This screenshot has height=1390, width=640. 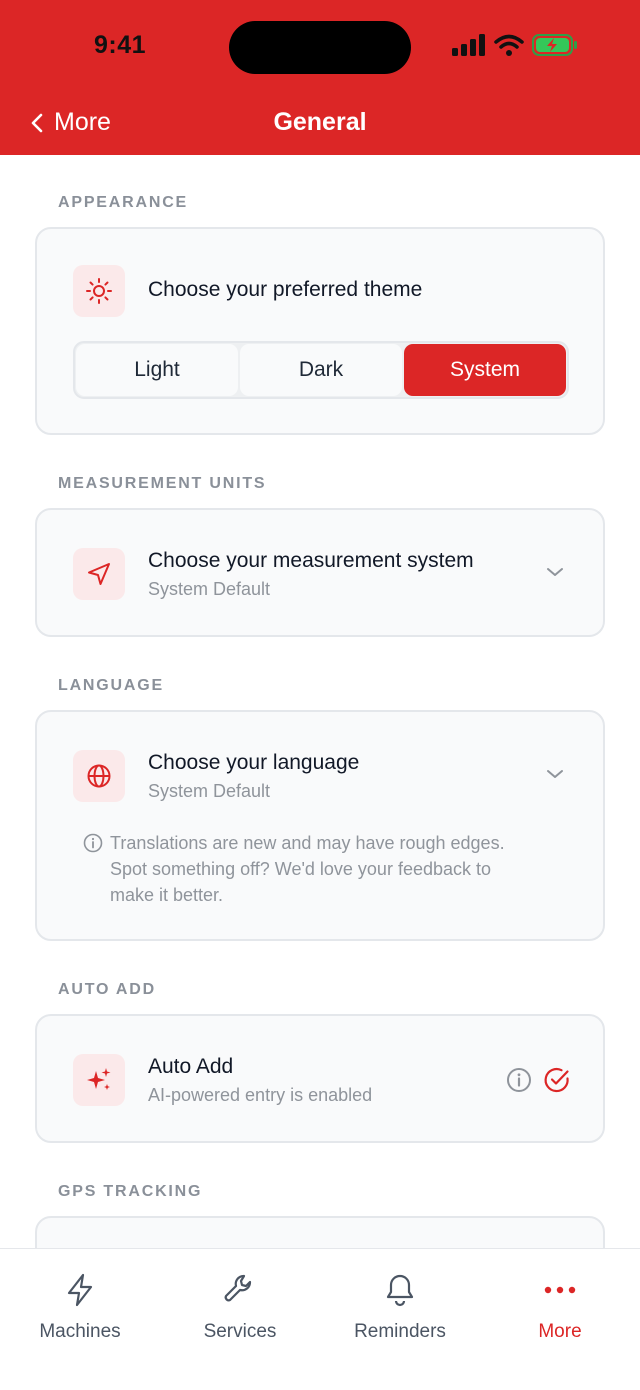 I want to click on wrench-icon, so click(x=238, y=1288).